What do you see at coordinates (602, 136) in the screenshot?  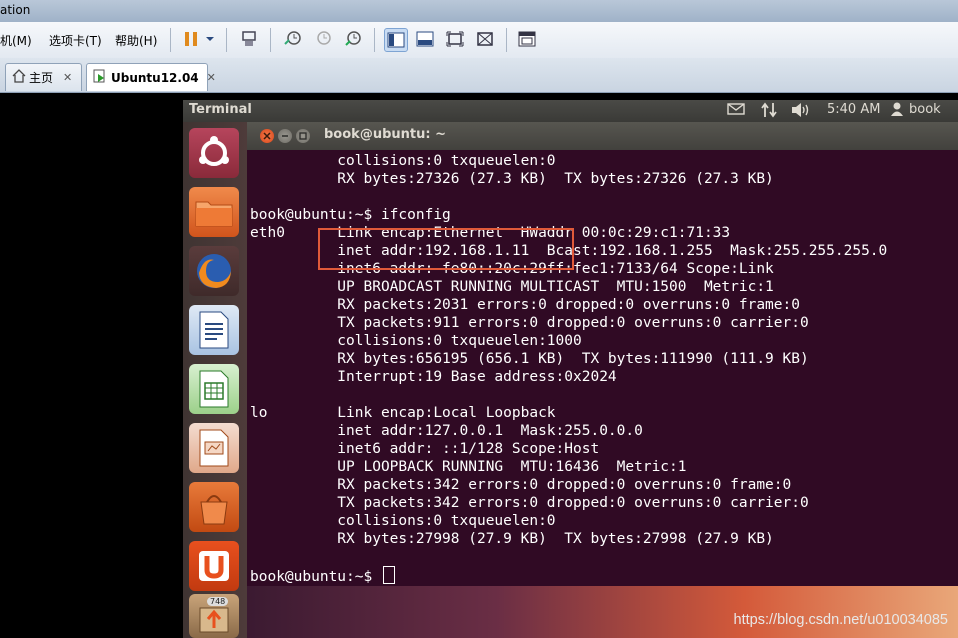 I see `terminal-titlebar: book@ubuntu: ~` at bounding box center [602, 136].